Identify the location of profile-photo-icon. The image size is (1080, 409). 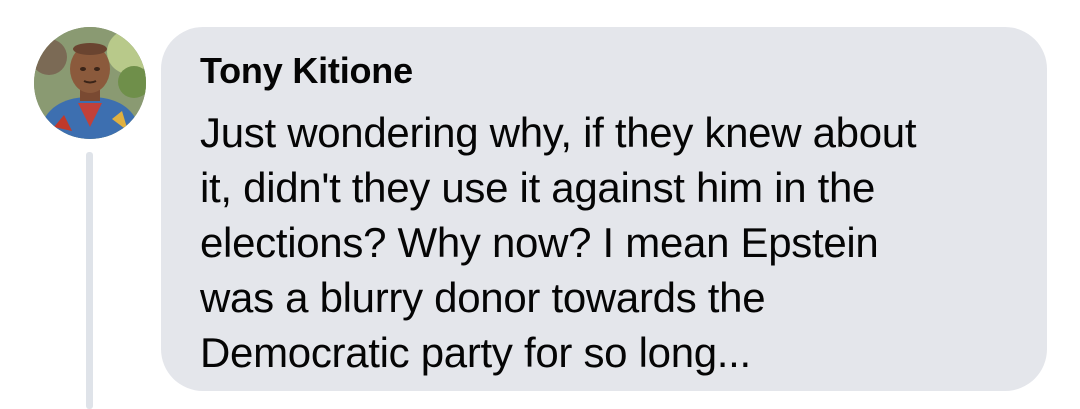
(90, 83).